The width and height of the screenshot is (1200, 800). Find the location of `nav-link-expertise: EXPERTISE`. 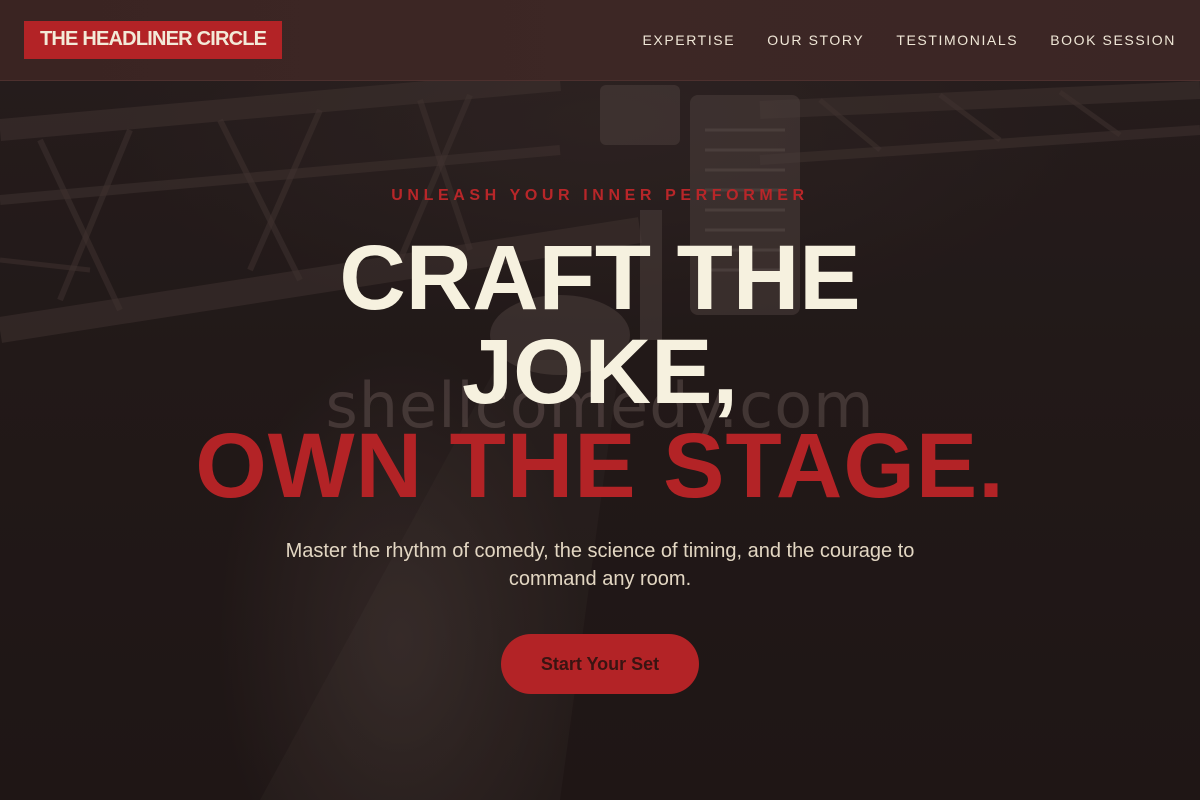

nav-link-expertise: EXPERTISE is located at coordinates (688, 40).